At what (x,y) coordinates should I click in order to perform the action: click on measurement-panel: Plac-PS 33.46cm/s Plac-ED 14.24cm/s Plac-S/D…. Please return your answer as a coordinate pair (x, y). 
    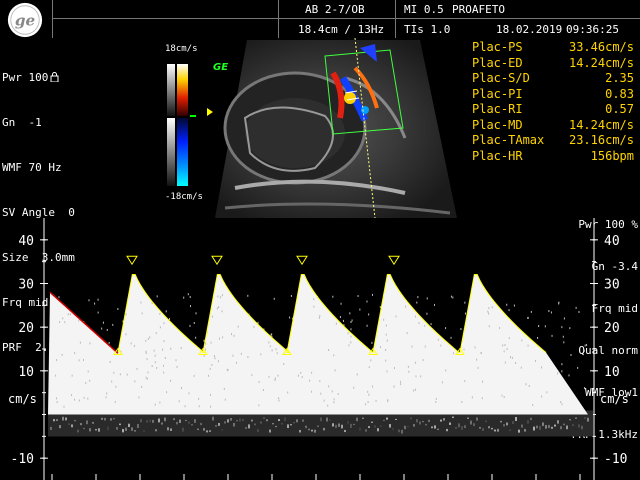
    Looking at the image, I should click on (553, 103).